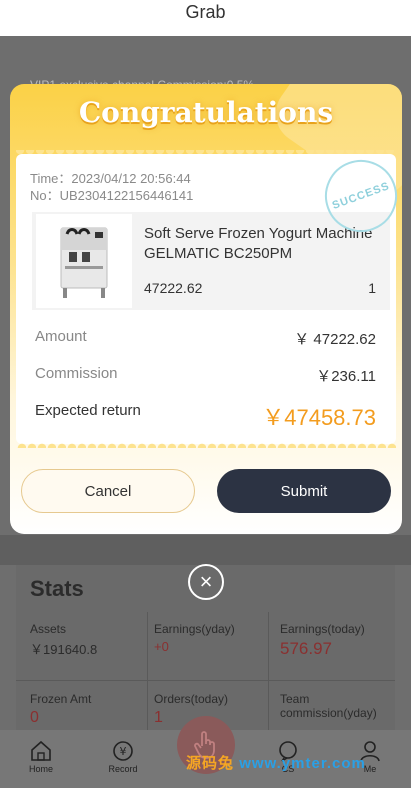  Describe the element at coordinates (335, 339) in the screenshot. I see `amount-value: ￥ 47222.62` at that location.